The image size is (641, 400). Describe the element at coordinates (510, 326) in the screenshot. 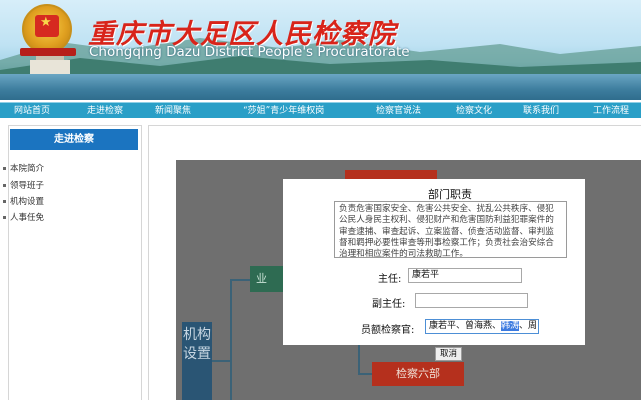

I see `prosecutors-selected-text: 韩涛` at that location.